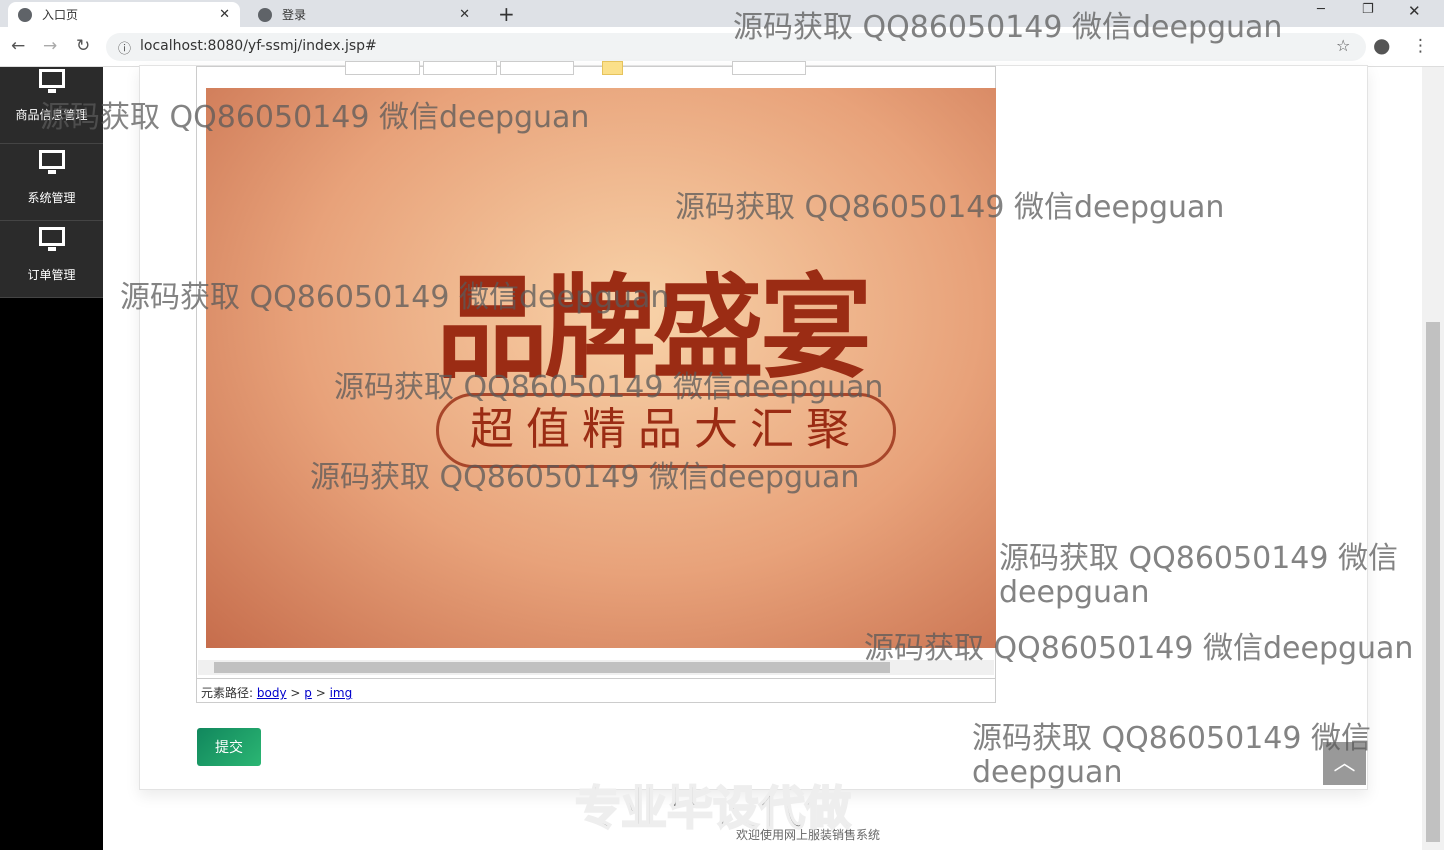  Describe the element at coordinates (51, 182) in the screenshot. I see `sidebar-item-system: 系统管理` at that location.